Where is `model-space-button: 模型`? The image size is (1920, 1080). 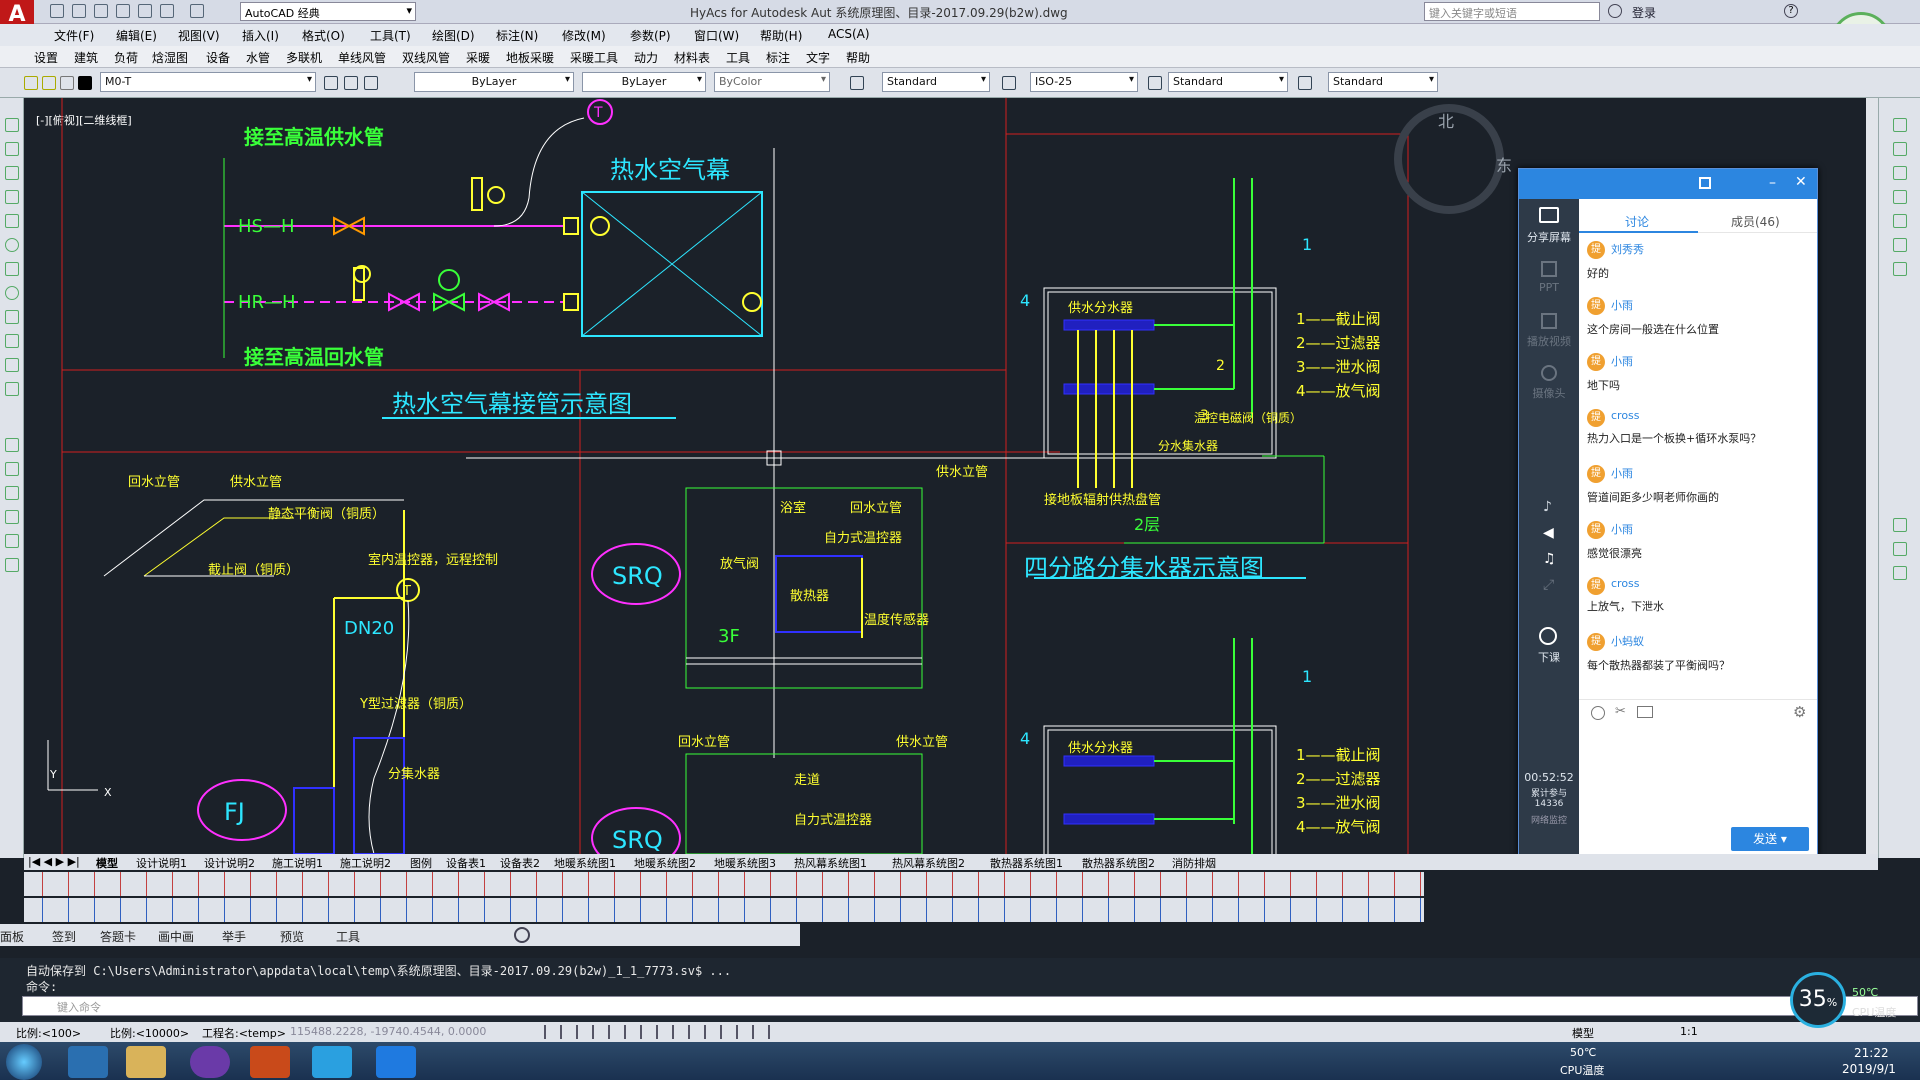
model-space-button: 模型 is located at coordinates (1583, 1033).